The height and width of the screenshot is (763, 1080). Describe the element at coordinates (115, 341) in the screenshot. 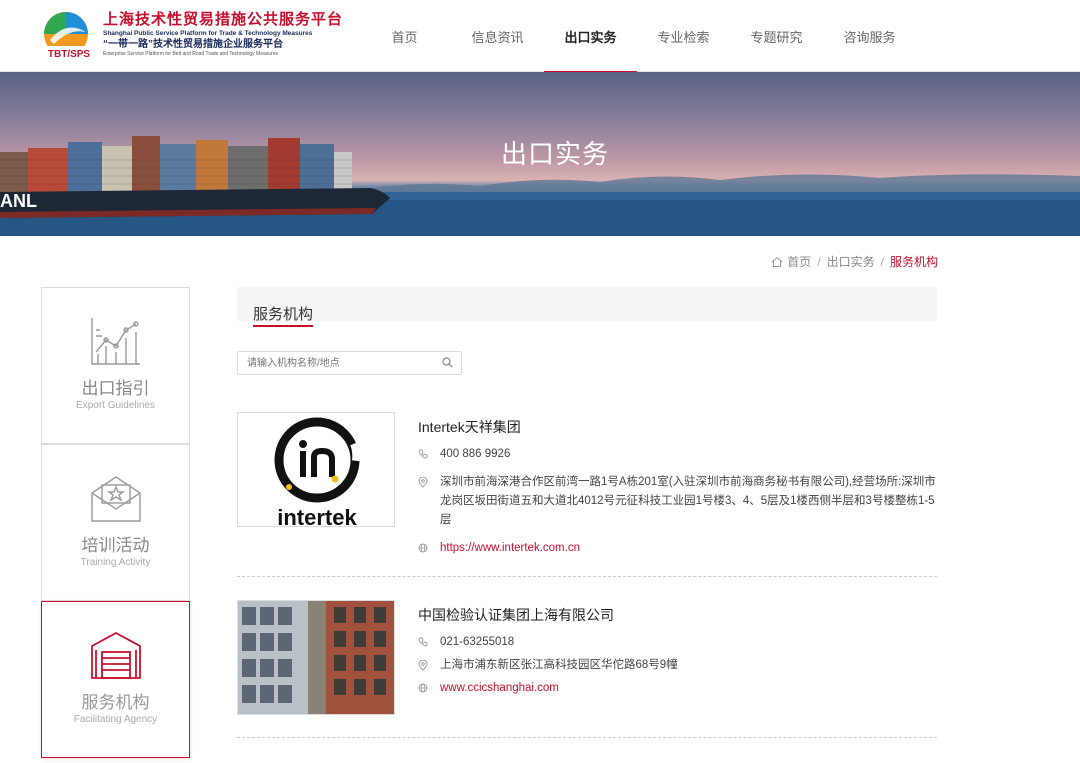

I see `chart-icon` at that location.